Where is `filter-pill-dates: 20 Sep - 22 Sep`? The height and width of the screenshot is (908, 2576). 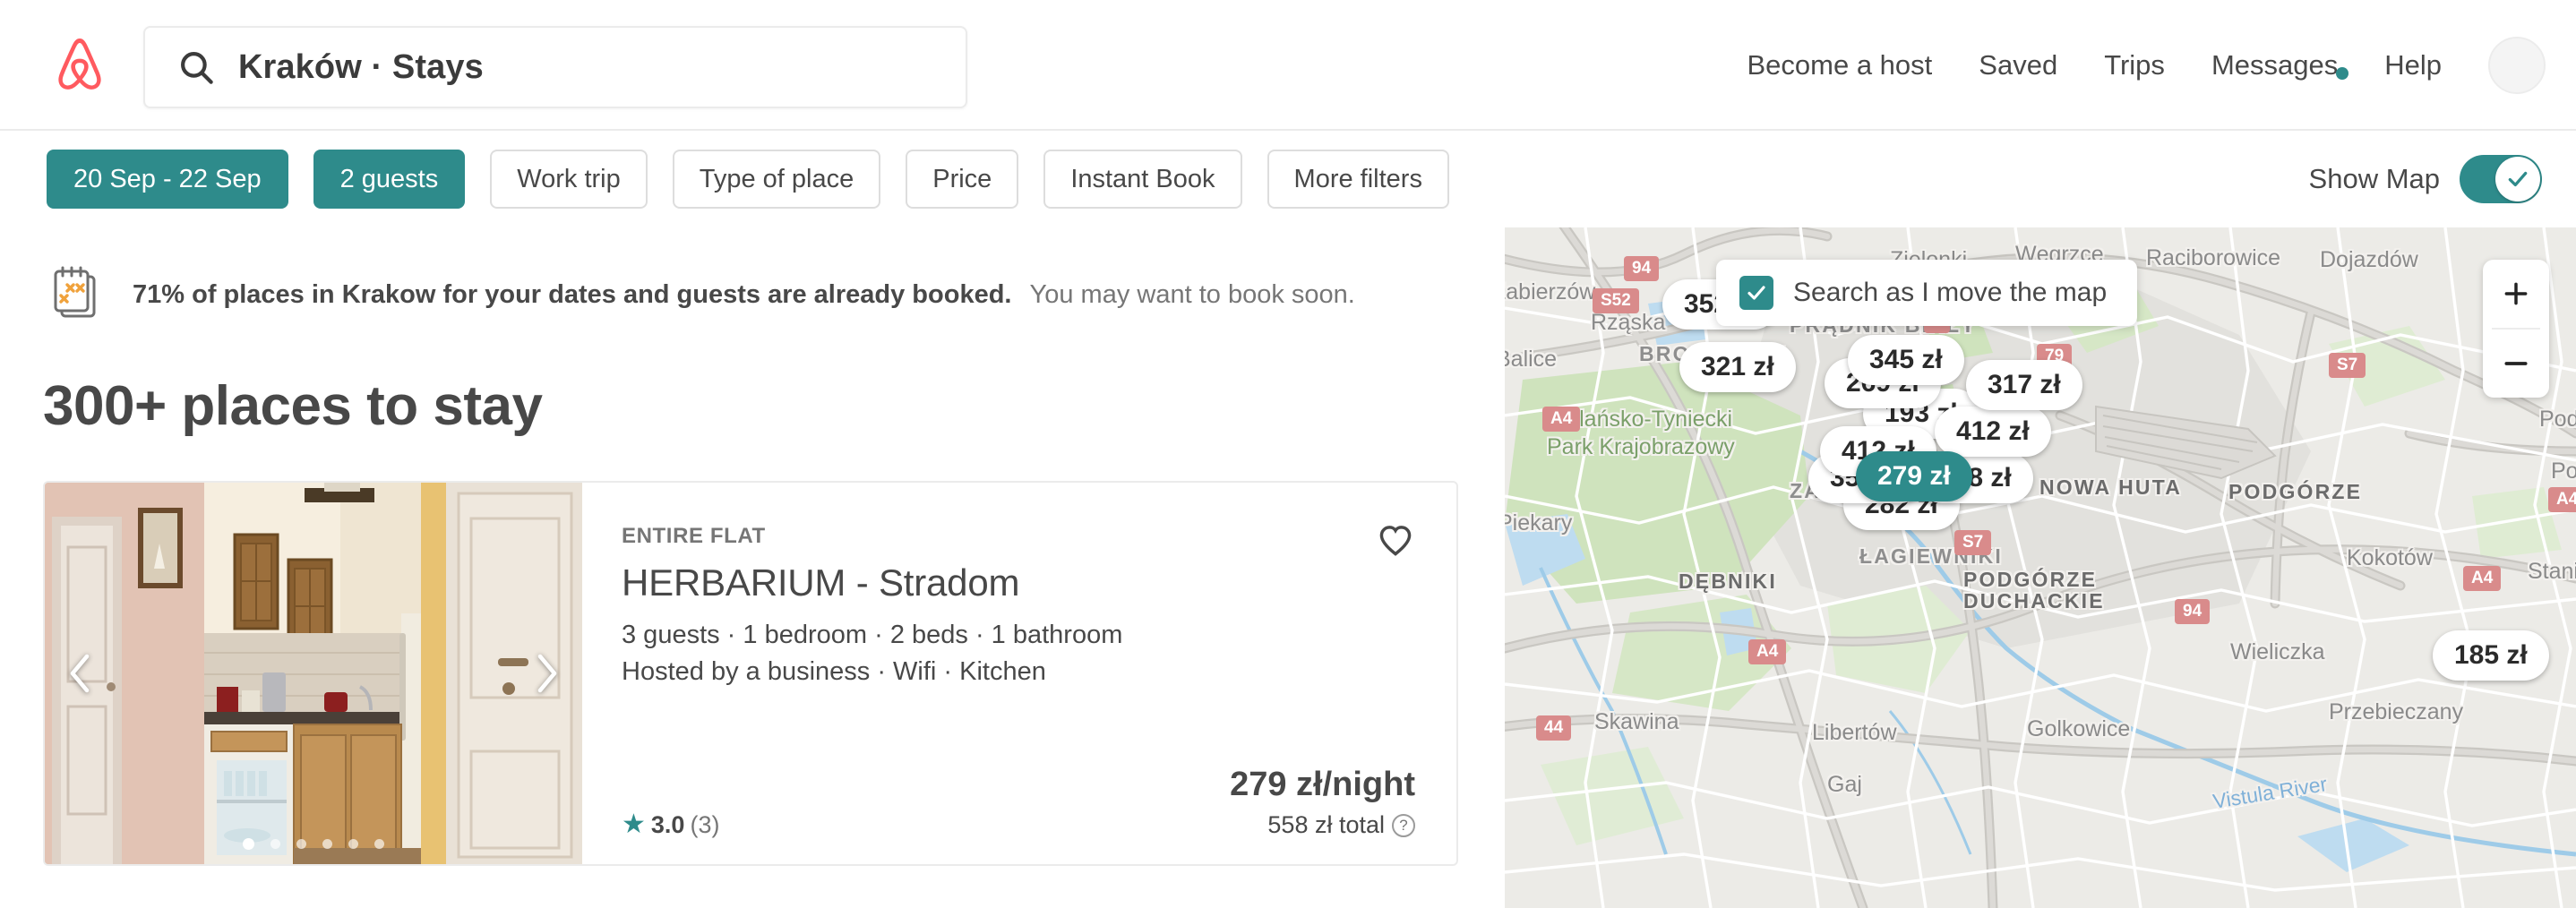 filter-pill-dates: 20 Sep - 22 Sep is located at coordinates (167, 179).